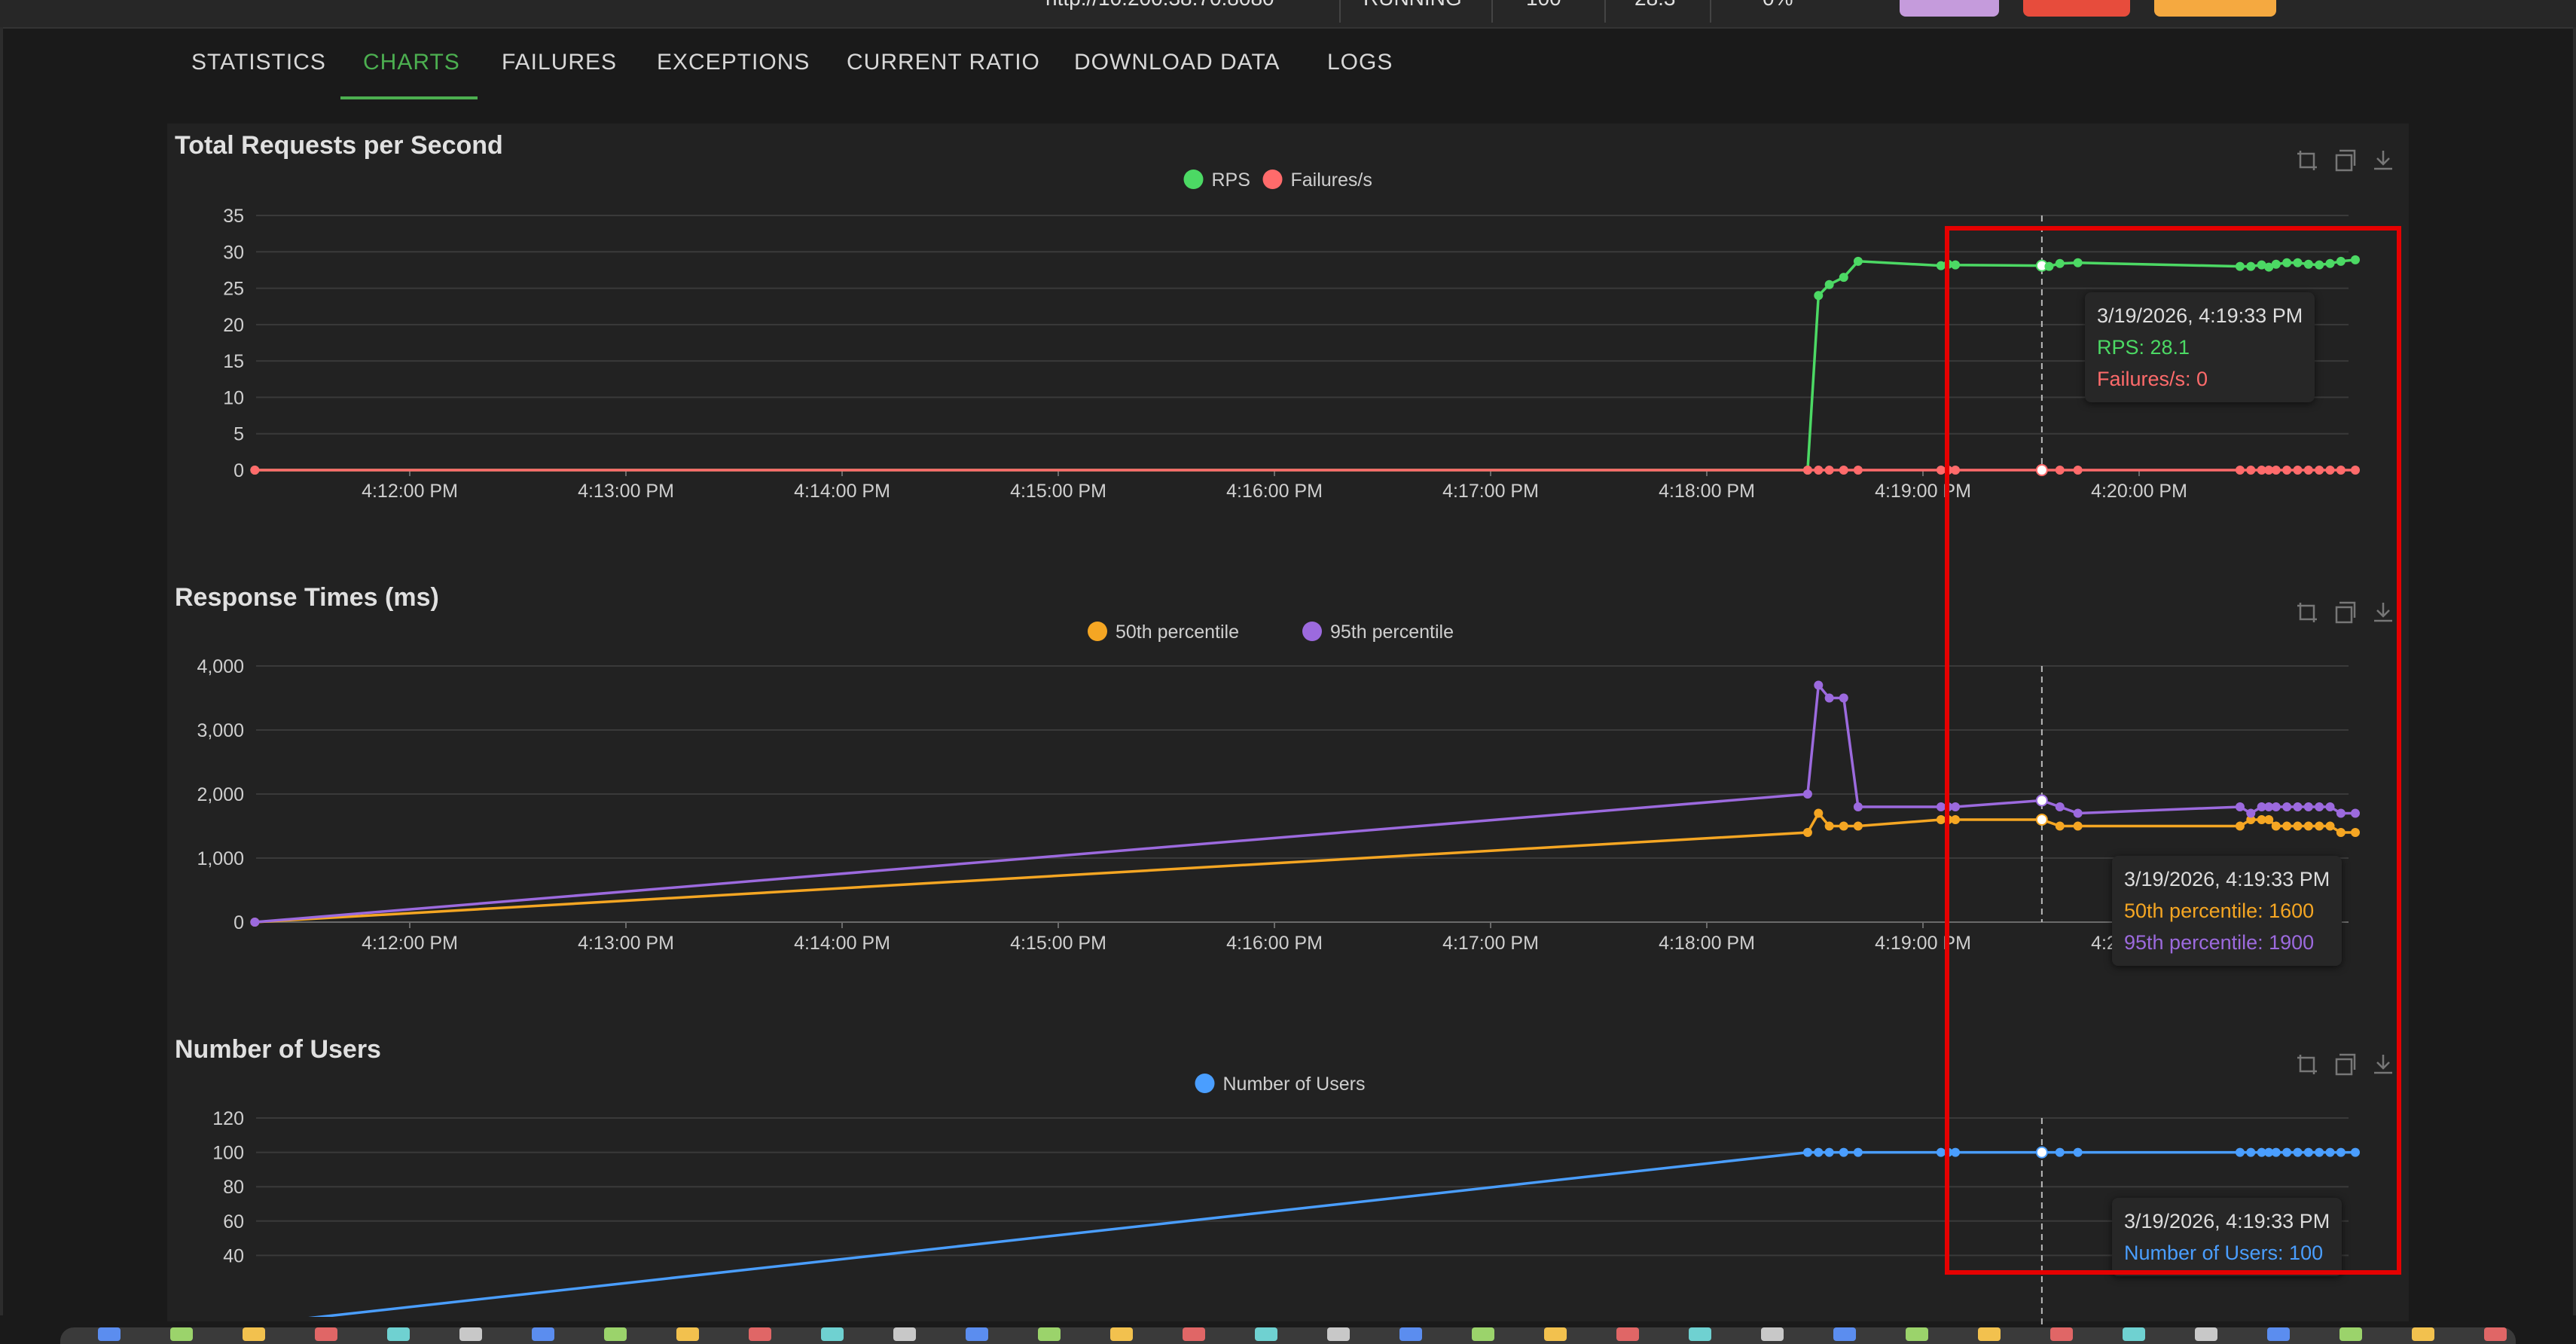  Describe the element at coordinates (1923, 943) in the screenshot. I see `x-tick-label: 4:19:00 PM` at that location.